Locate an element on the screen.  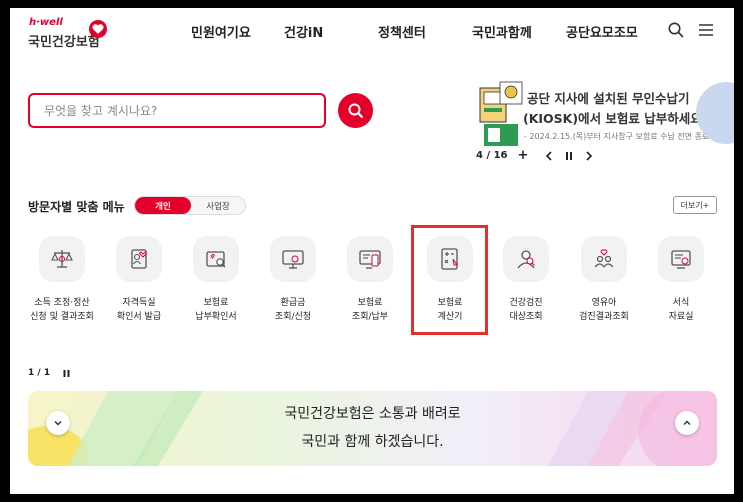
kiosk-illustration-icon is located at coordinates (501, 113).